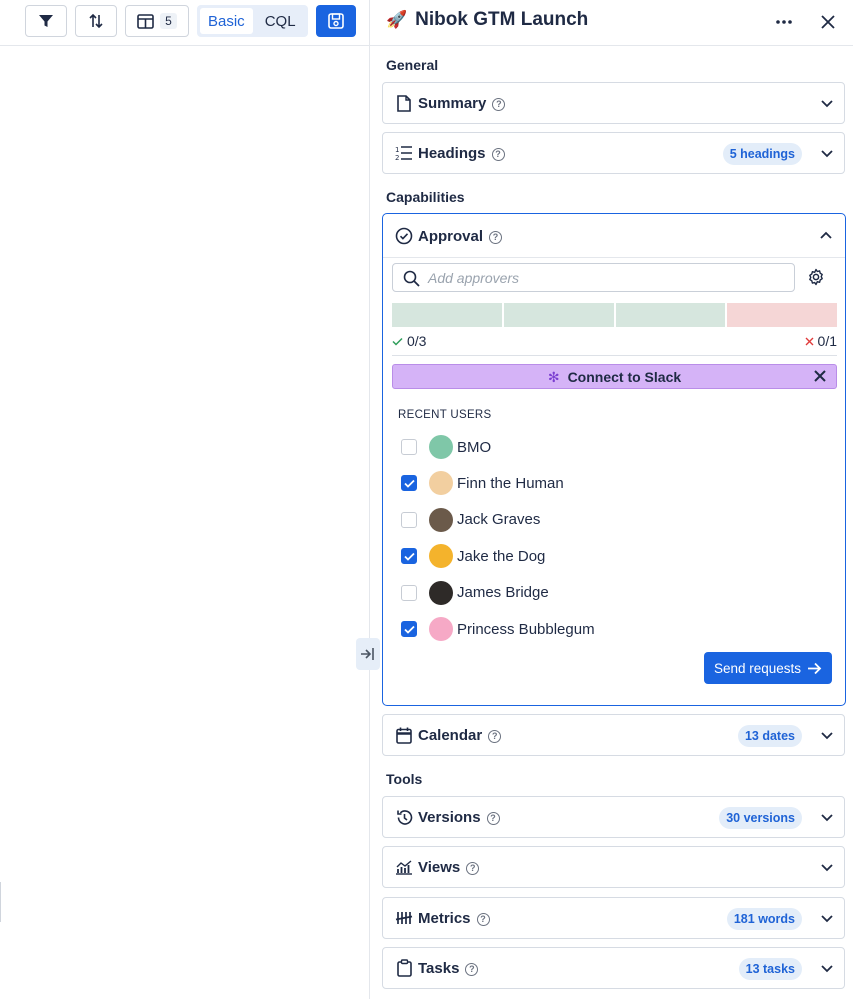 The width and height of the screenshot is (853, 999). I want to click on calendar-badge: 13 dates, so click(769, 736).